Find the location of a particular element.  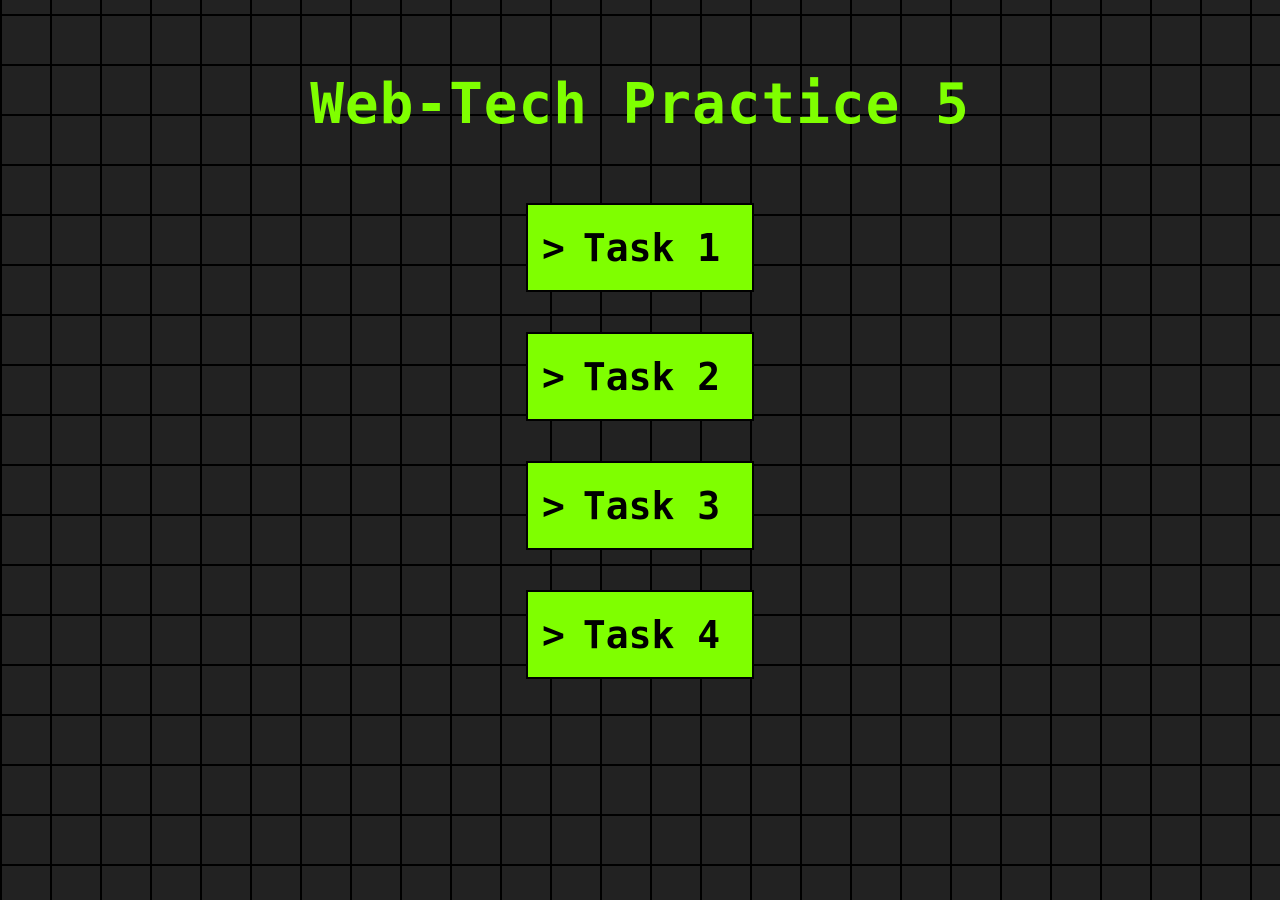

task-2-button: > Task 2 is located at coordinates (640, 376).